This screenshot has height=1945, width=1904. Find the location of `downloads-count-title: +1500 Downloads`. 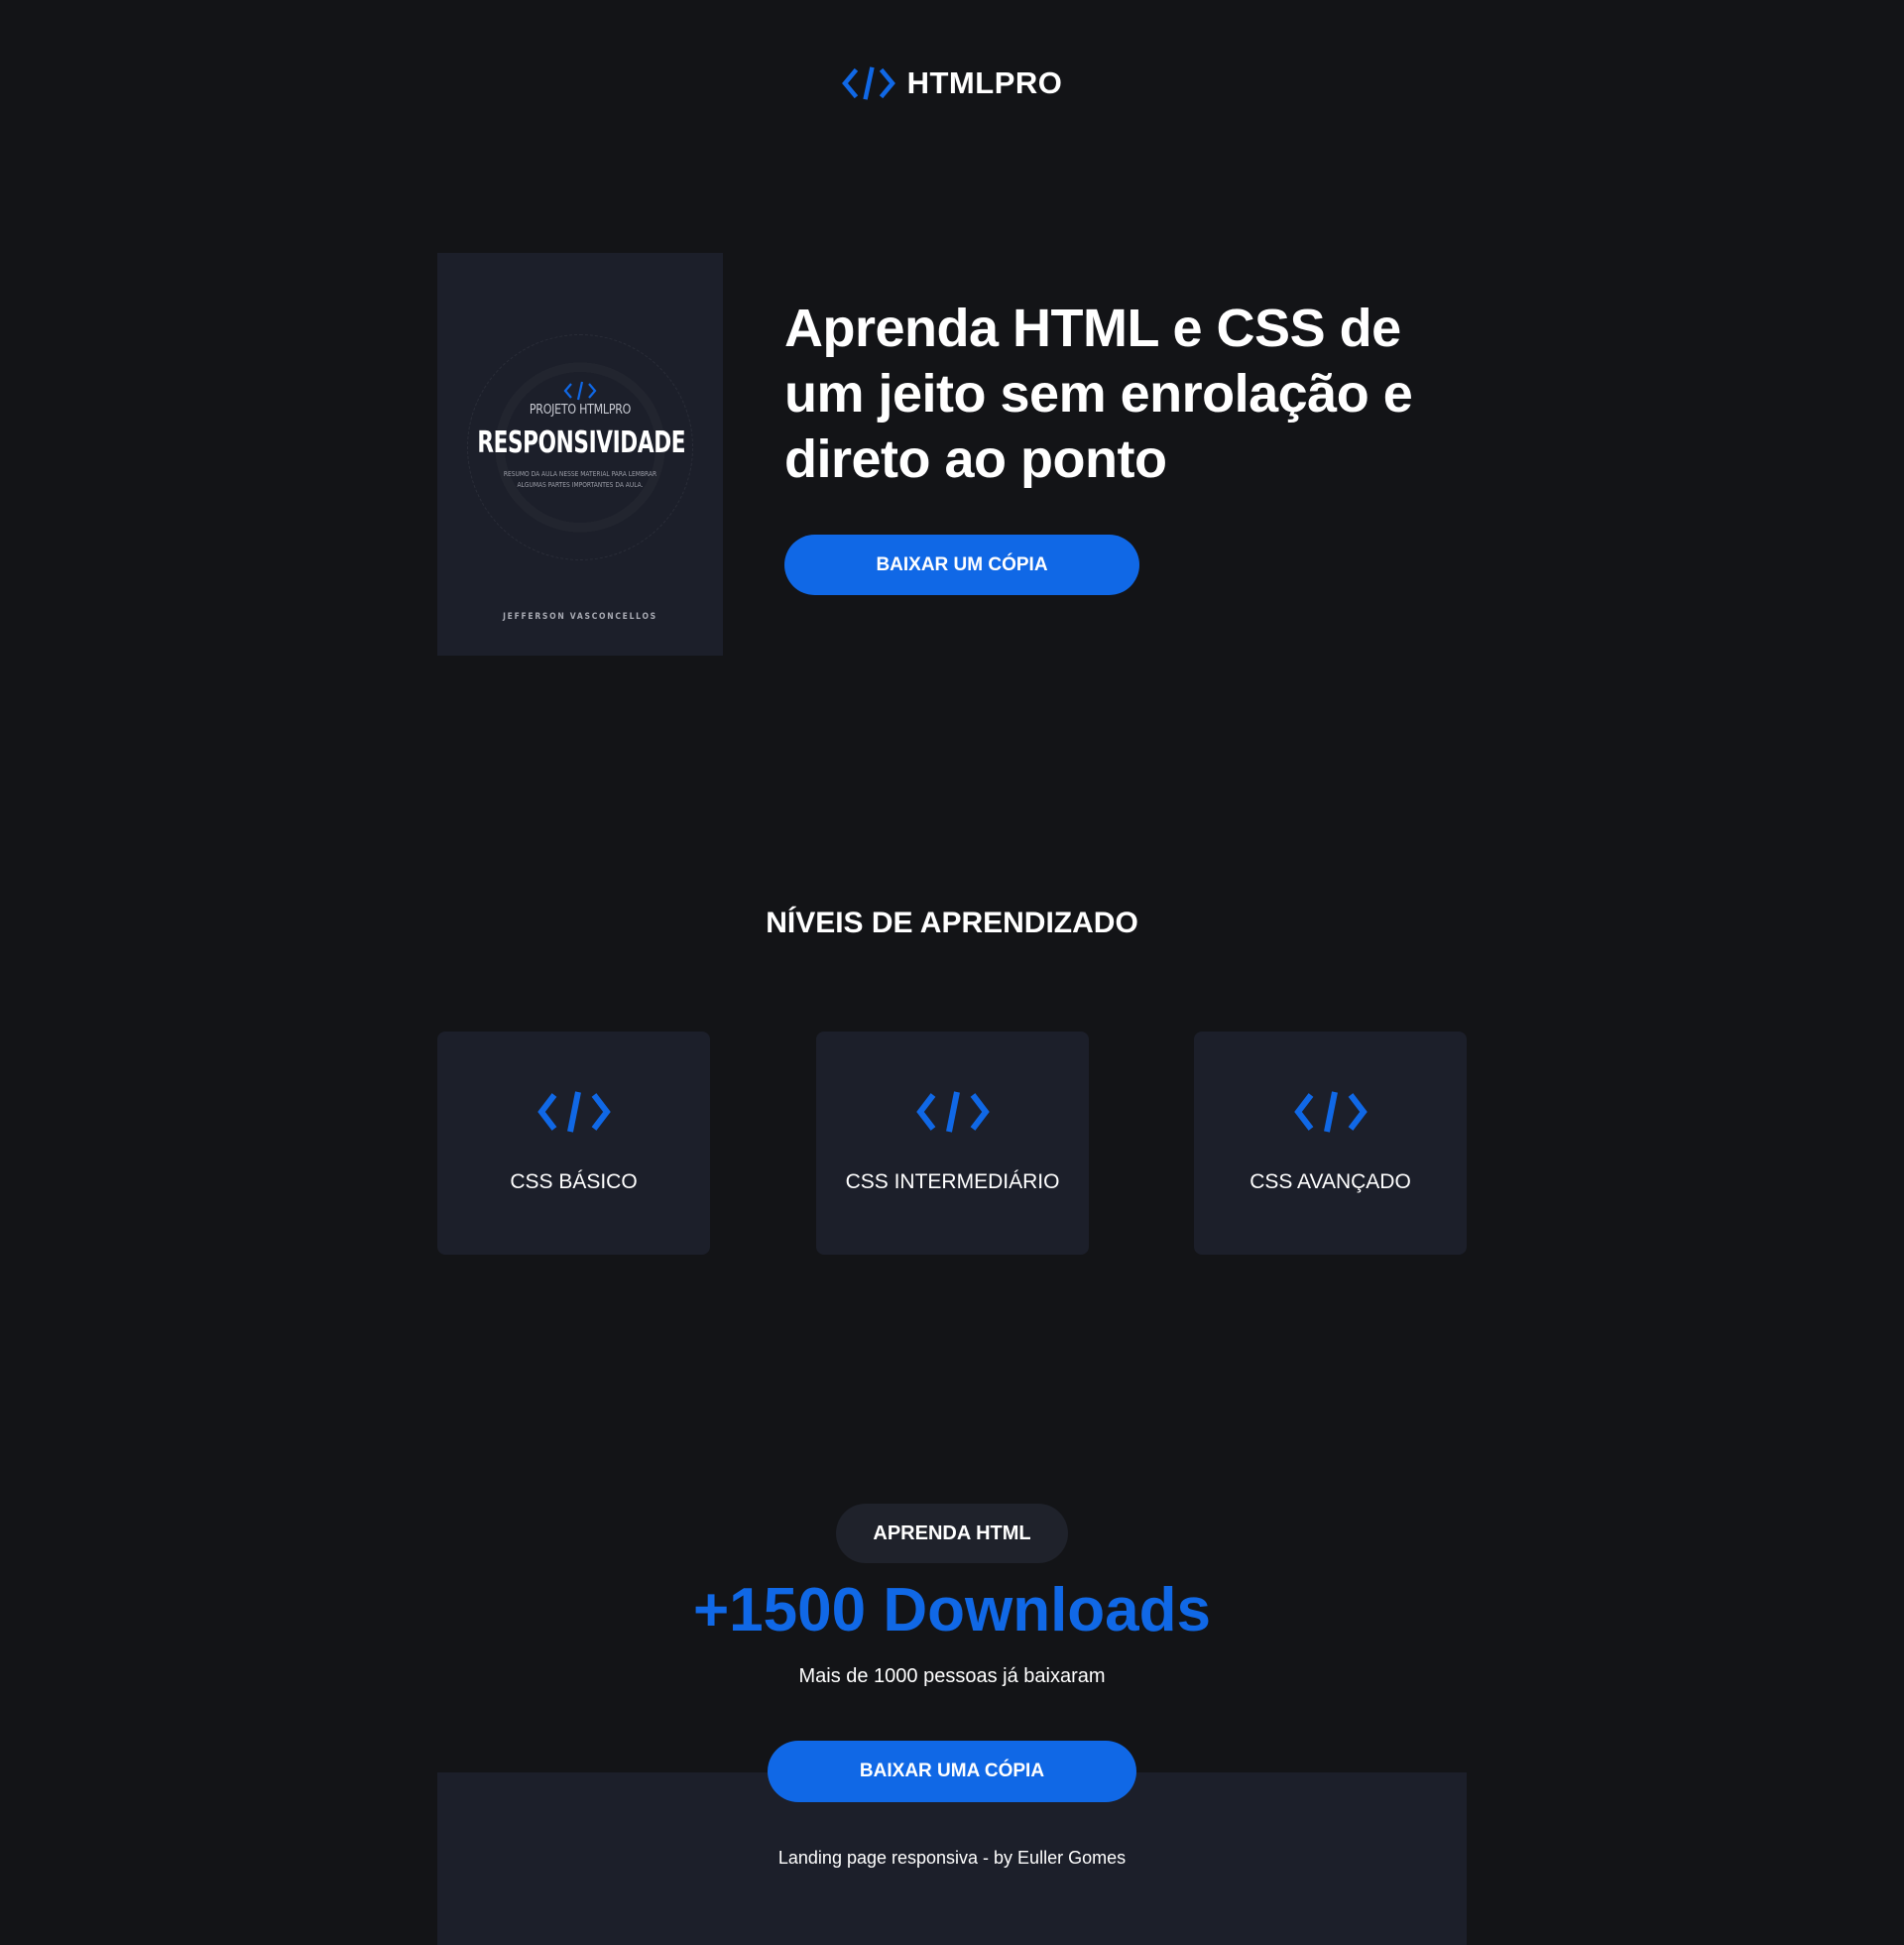

downloads-count-title: +1500 Downloads is located at coordinates (952, 1610).